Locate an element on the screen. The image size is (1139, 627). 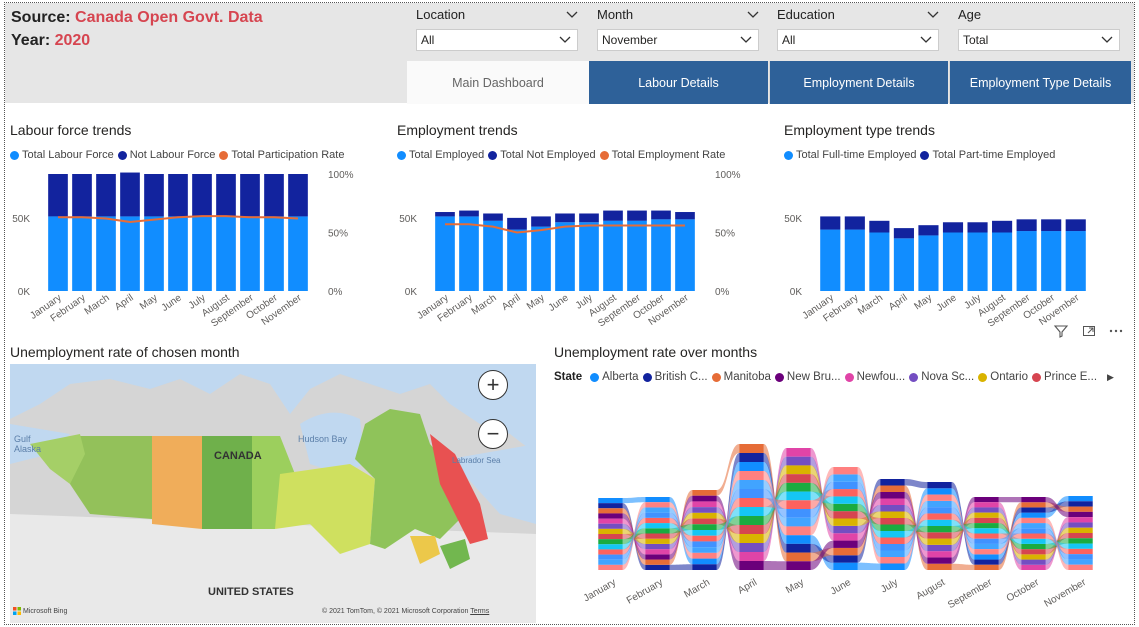
slicer-month-dropdown: November is located at coordinates (678, 40).